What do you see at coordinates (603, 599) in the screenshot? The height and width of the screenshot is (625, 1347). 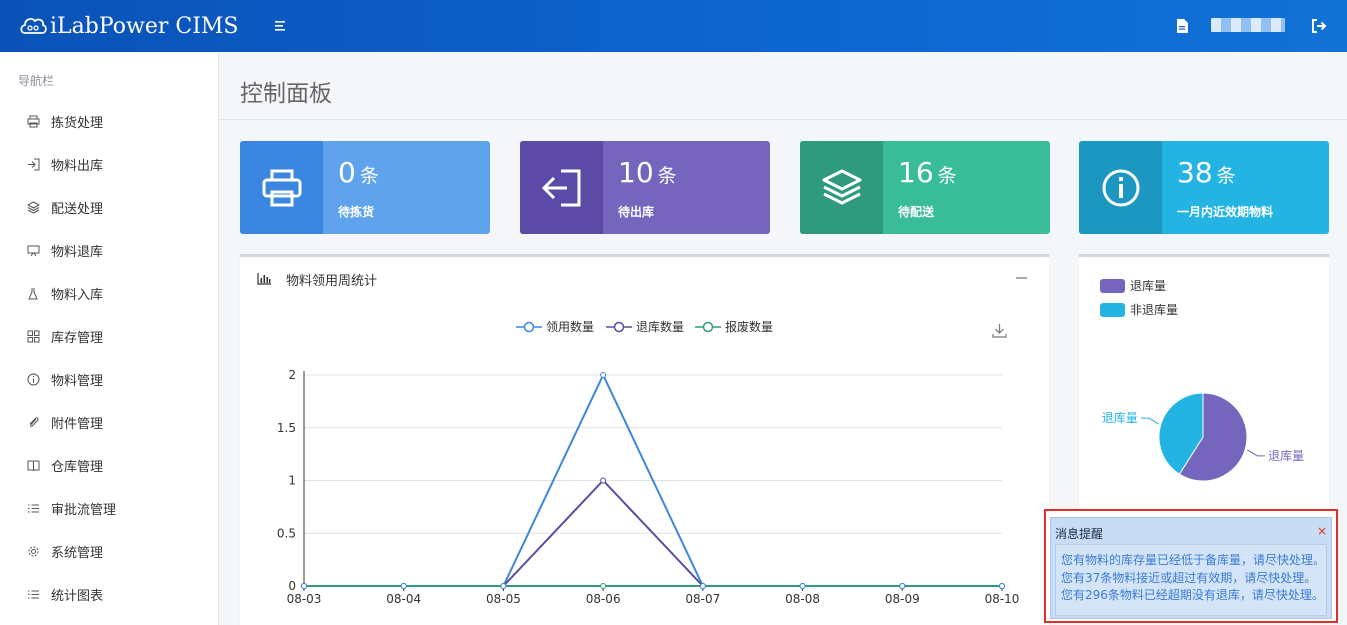 I see `x-tick-label: 08-06` at bounding box center [603, 599].